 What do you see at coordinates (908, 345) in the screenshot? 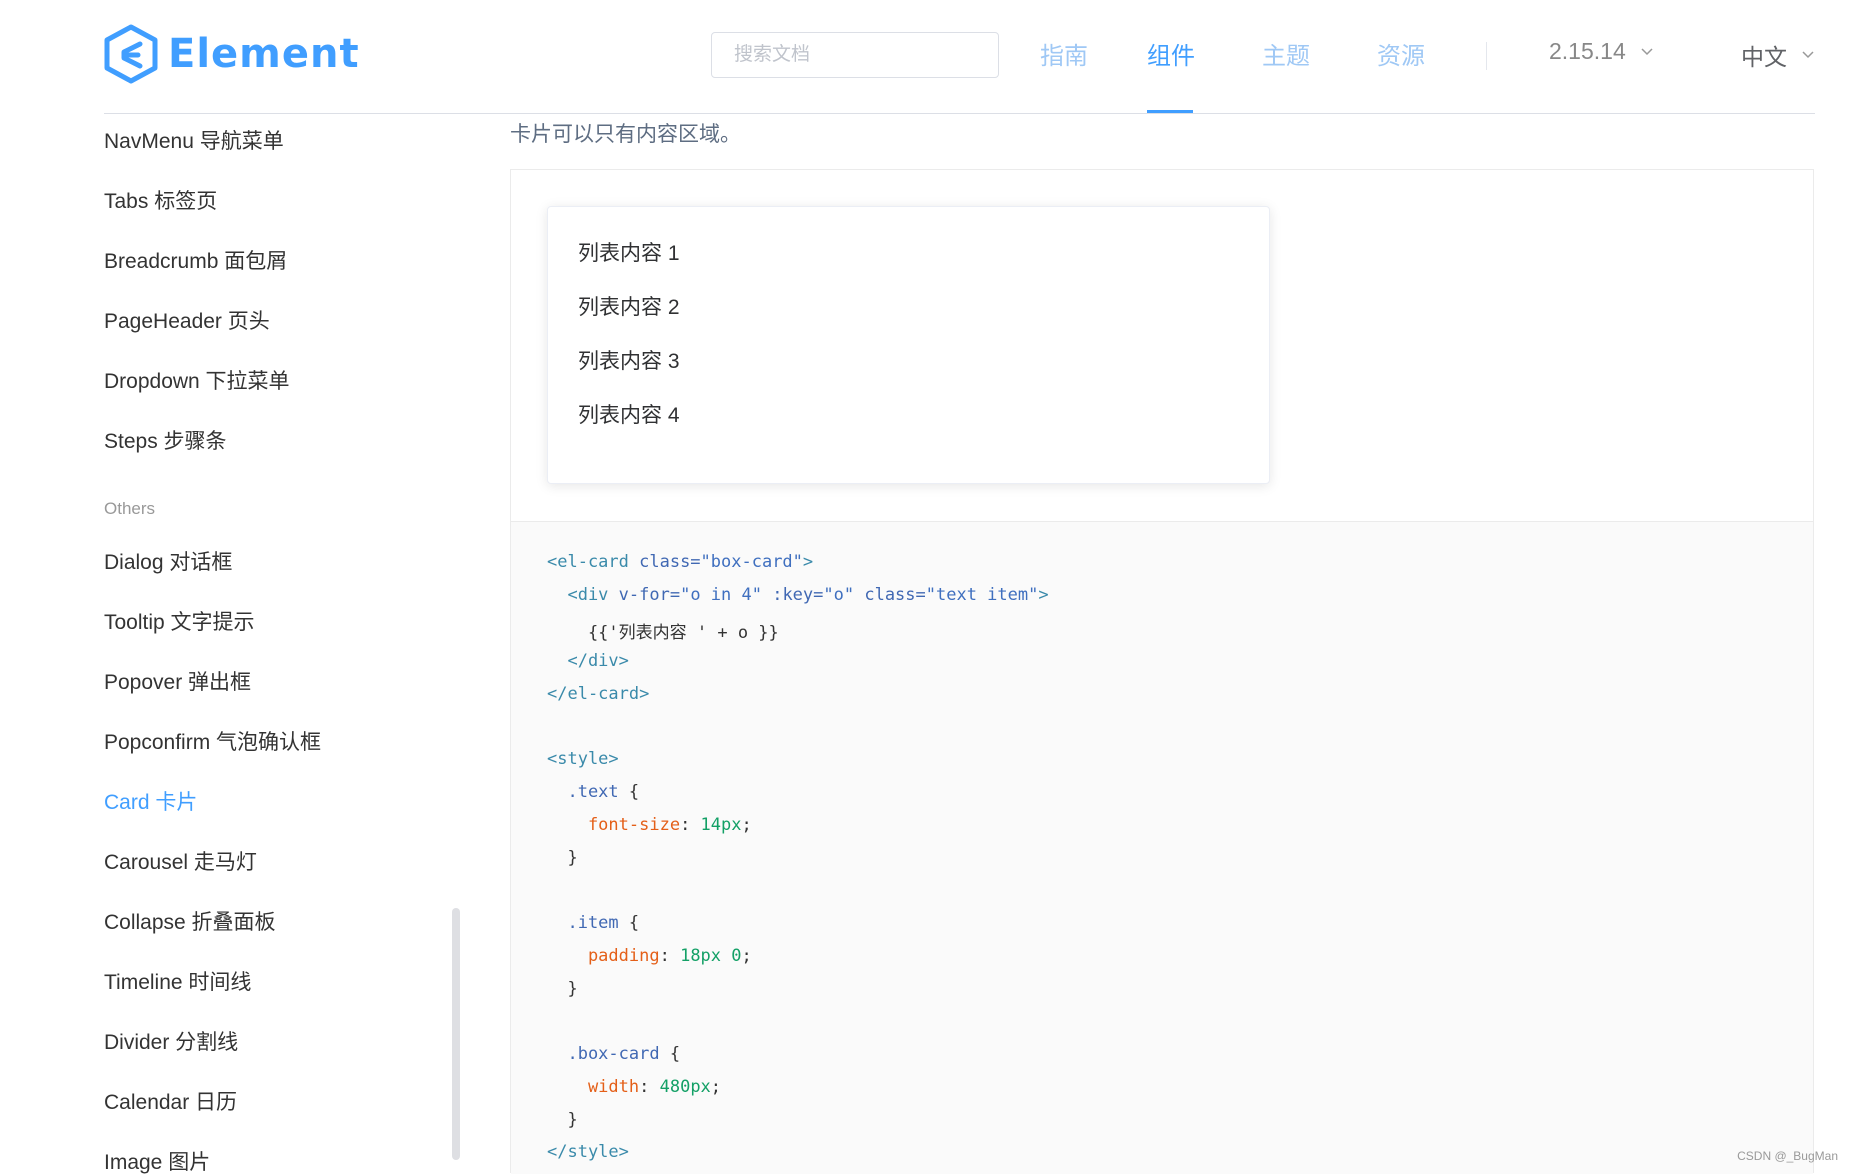
I see `box-card: 列表内容 1 列表内容 2 列表内容 3 列表内容 4` at bounding box center [908, 345].